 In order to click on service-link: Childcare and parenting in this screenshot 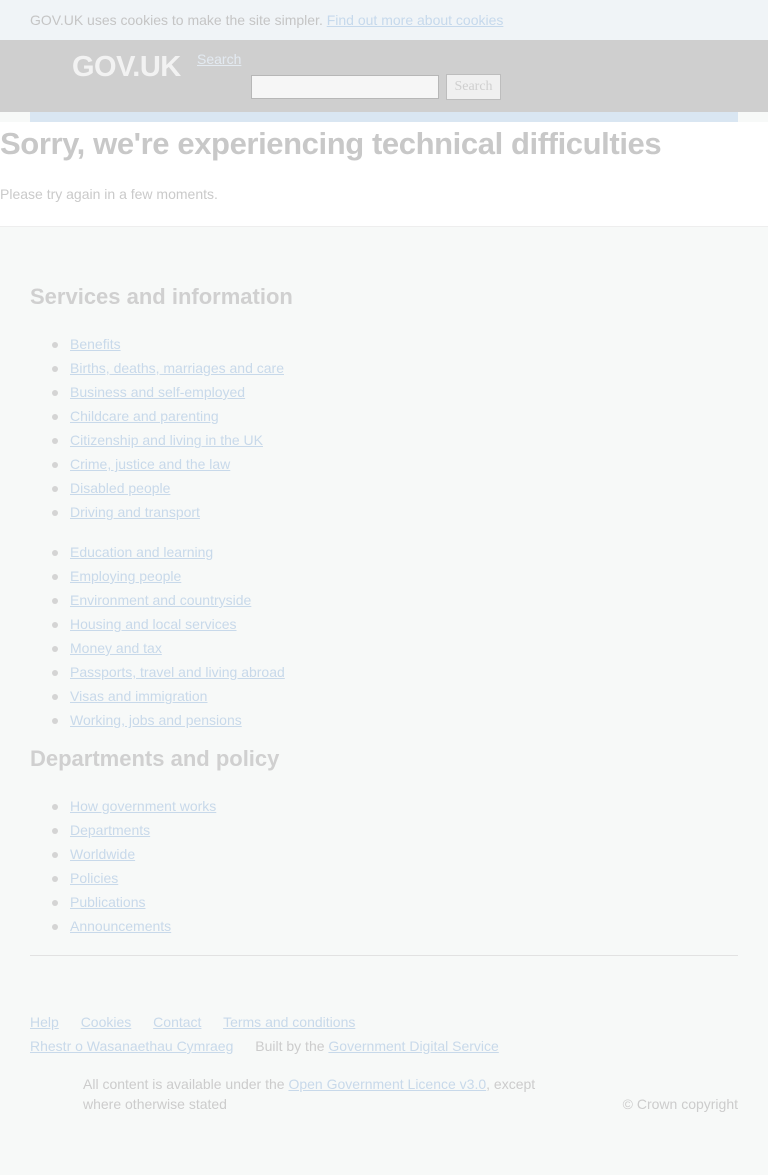, I will do `click(144, 416)`.